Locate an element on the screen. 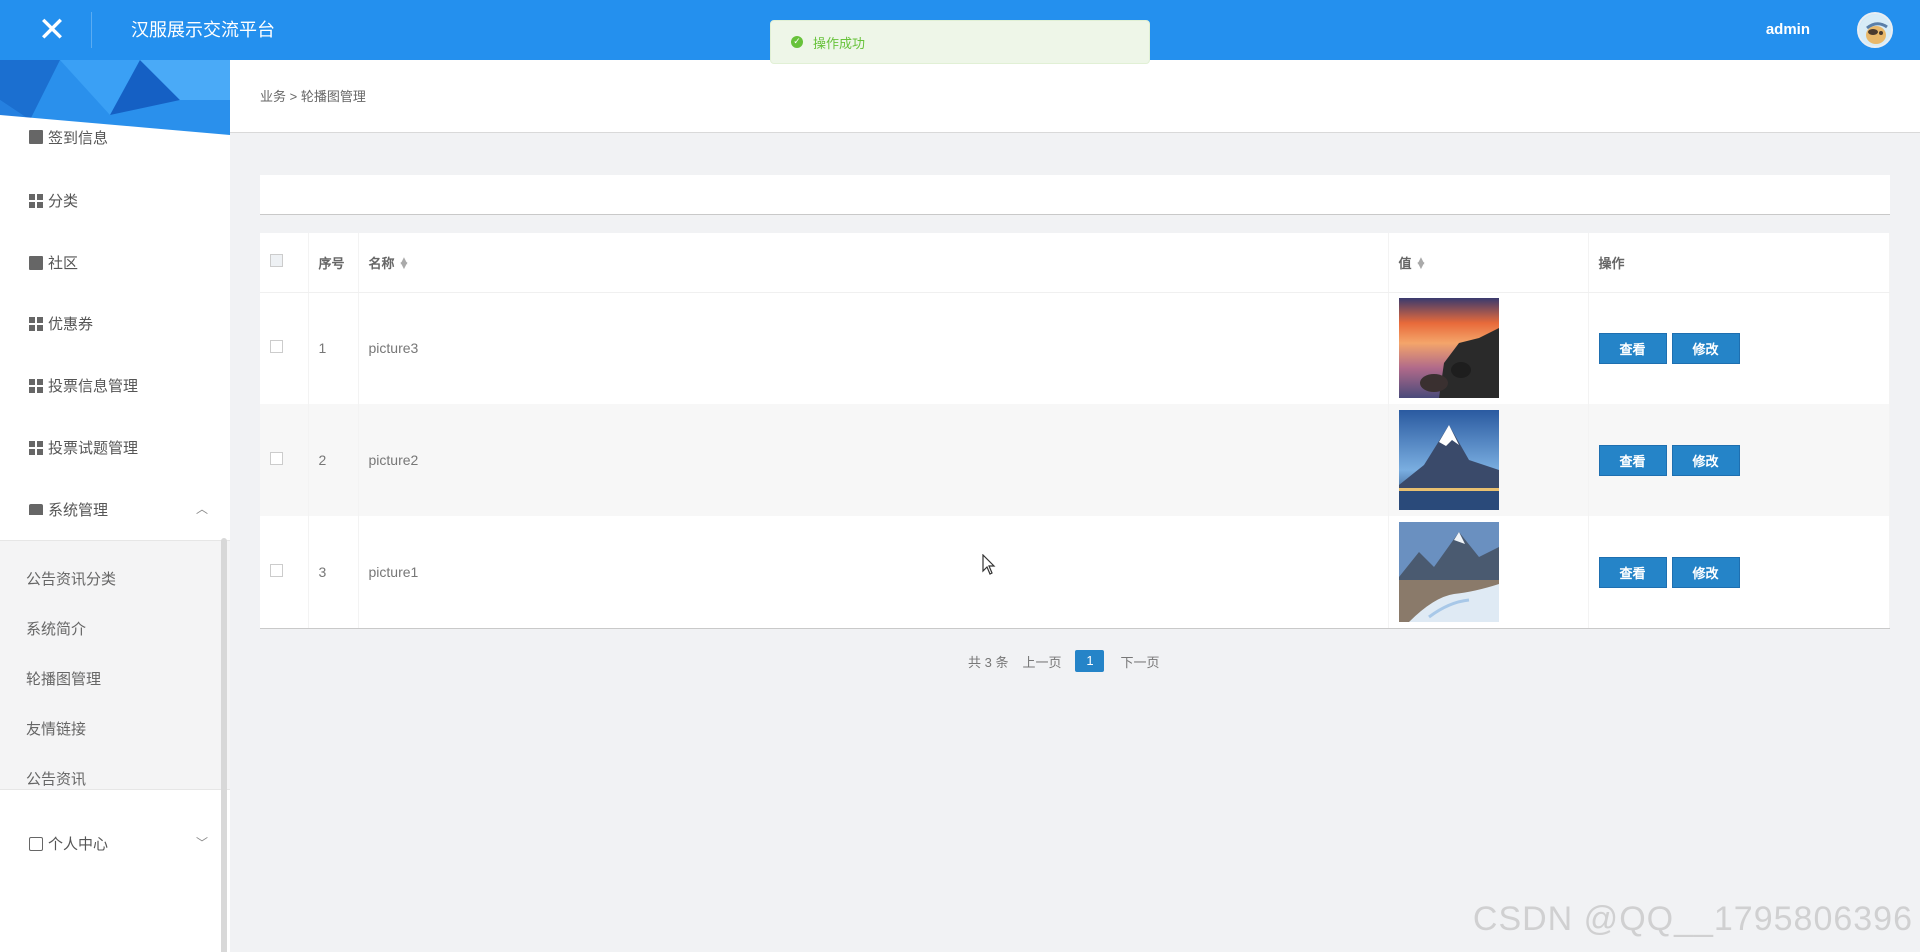 Image resolution: width=1920 pixels, height=952 pixels. header-value: 值 ▲ ▼ is located at coordinates (1488, 263).